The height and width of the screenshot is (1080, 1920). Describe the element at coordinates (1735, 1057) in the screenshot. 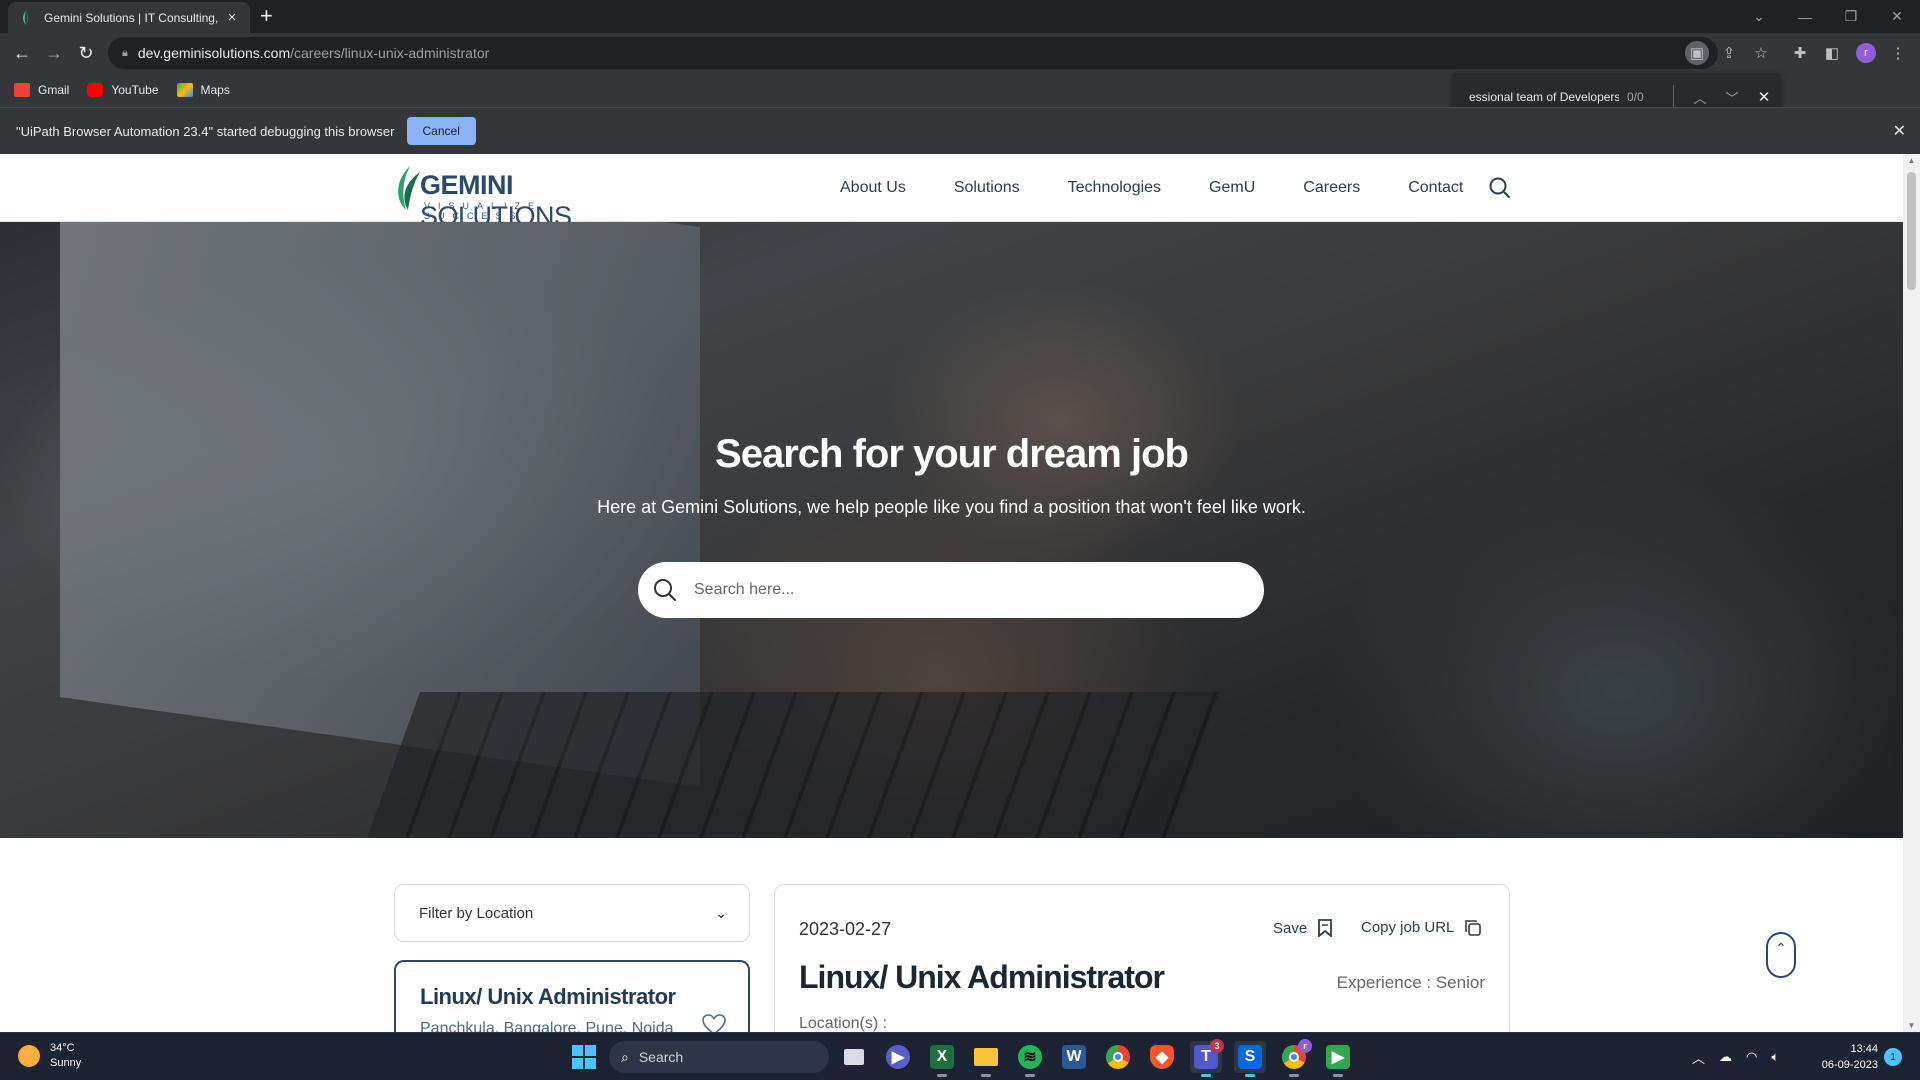

I see `system-tray: ︿ ☁ ◠ 🔈︎` at that location.